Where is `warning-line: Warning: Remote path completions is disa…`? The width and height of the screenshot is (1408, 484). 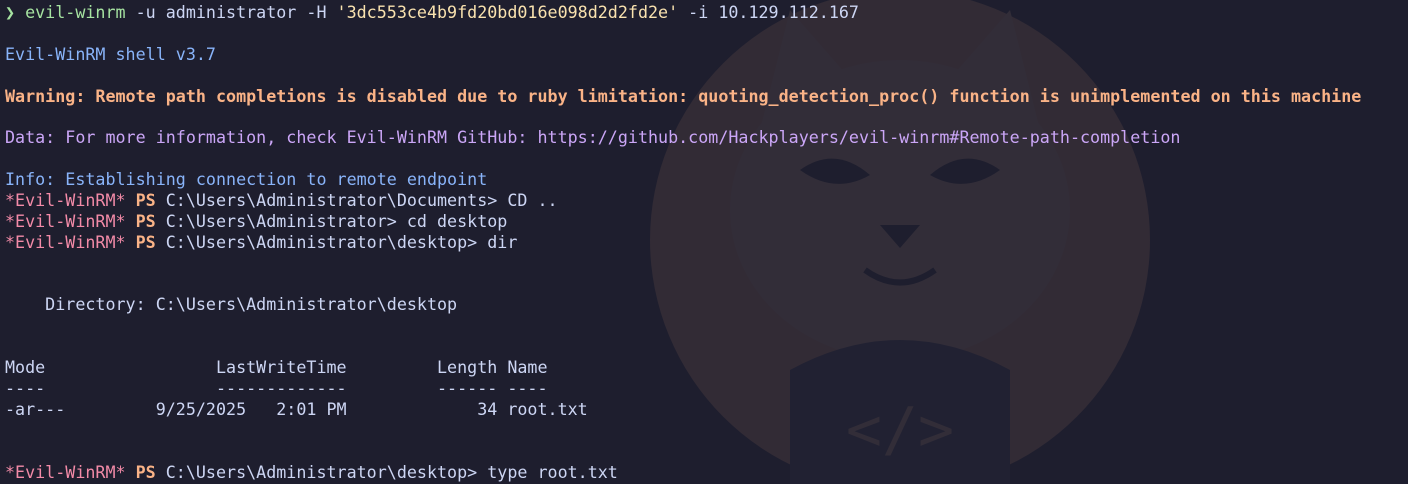 warning-line: Warning: Remote path completions is disa… is located at coordinates (683, 95).